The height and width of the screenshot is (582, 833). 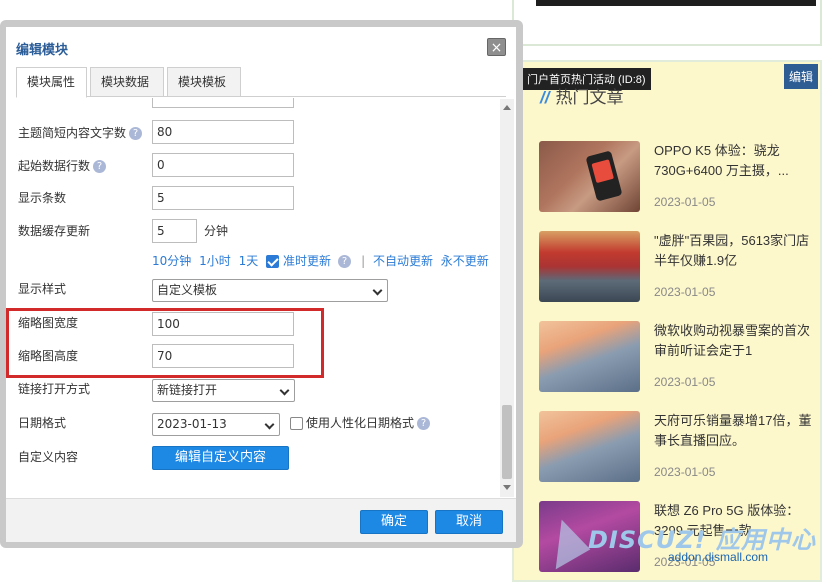 I want to click on summary-length-input: 80, so click(x=223, y=132).